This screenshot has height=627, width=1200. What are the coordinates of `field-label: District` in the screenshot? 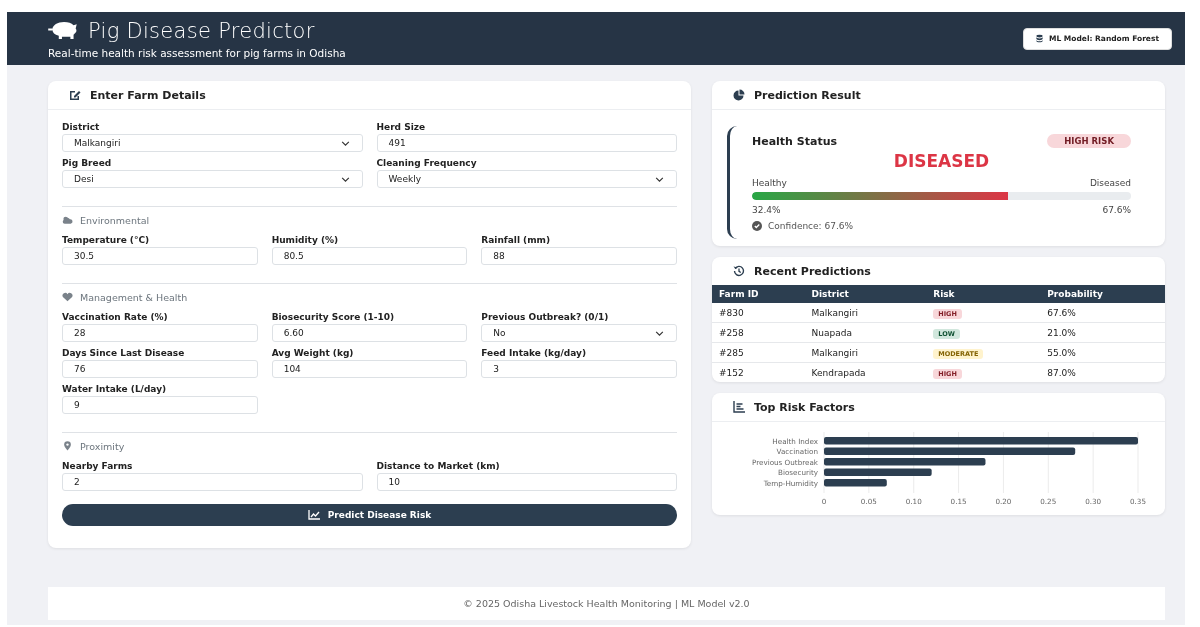 It's located at (81, 127).